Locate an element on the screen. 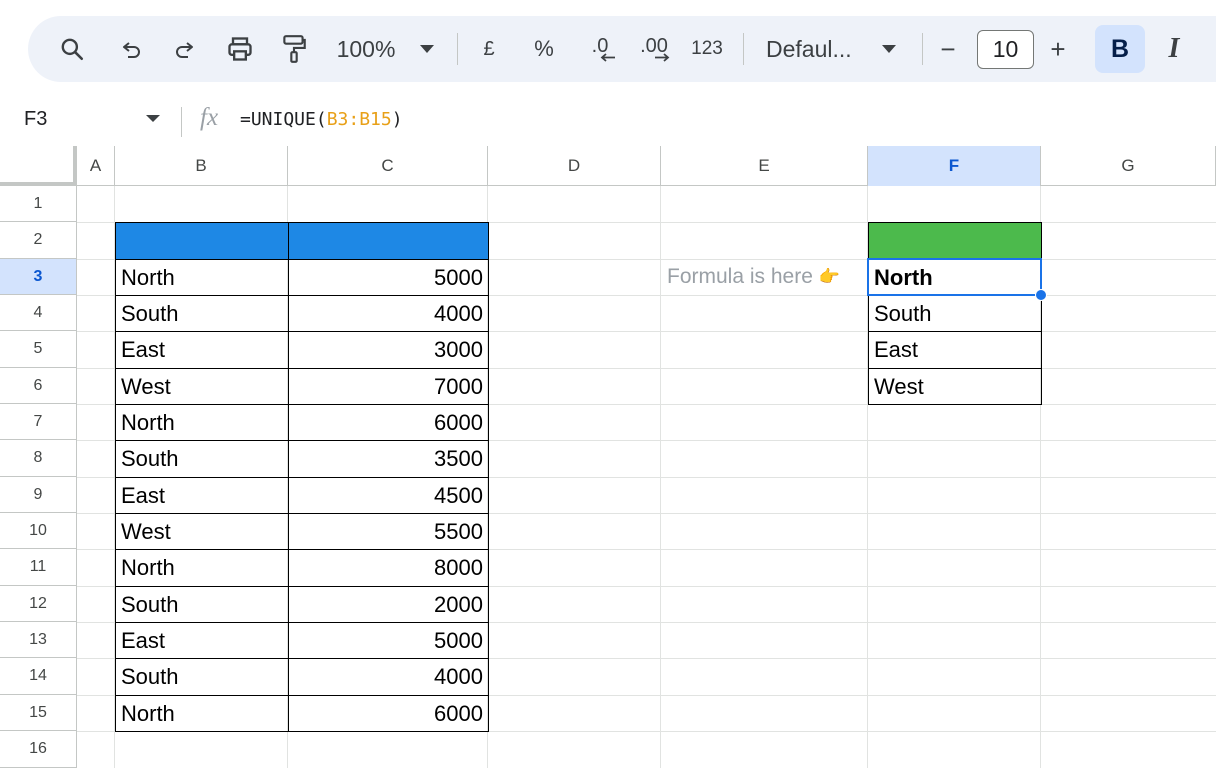 The height and width of the screenshot is (768, 1216). sales-amount-cell: 3500 is located at coordinates (388, 459).